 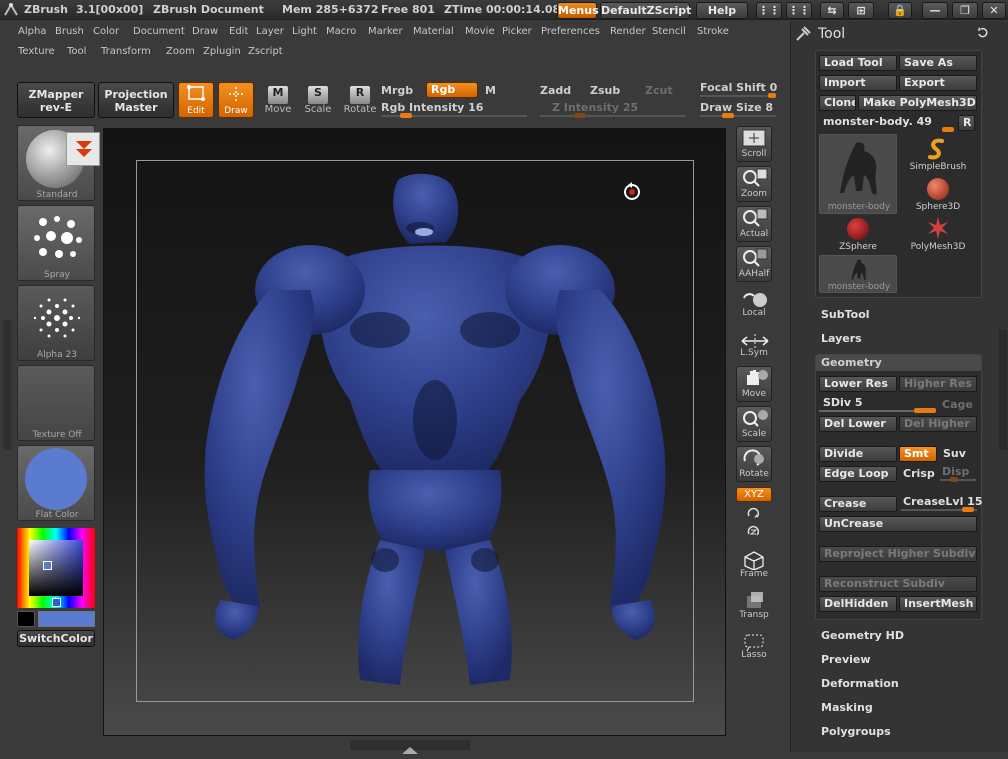 What do you see at coordinates (858, 454) in the screenshot?
I see `divide-button: Divide` at bounding box center [858, 454].